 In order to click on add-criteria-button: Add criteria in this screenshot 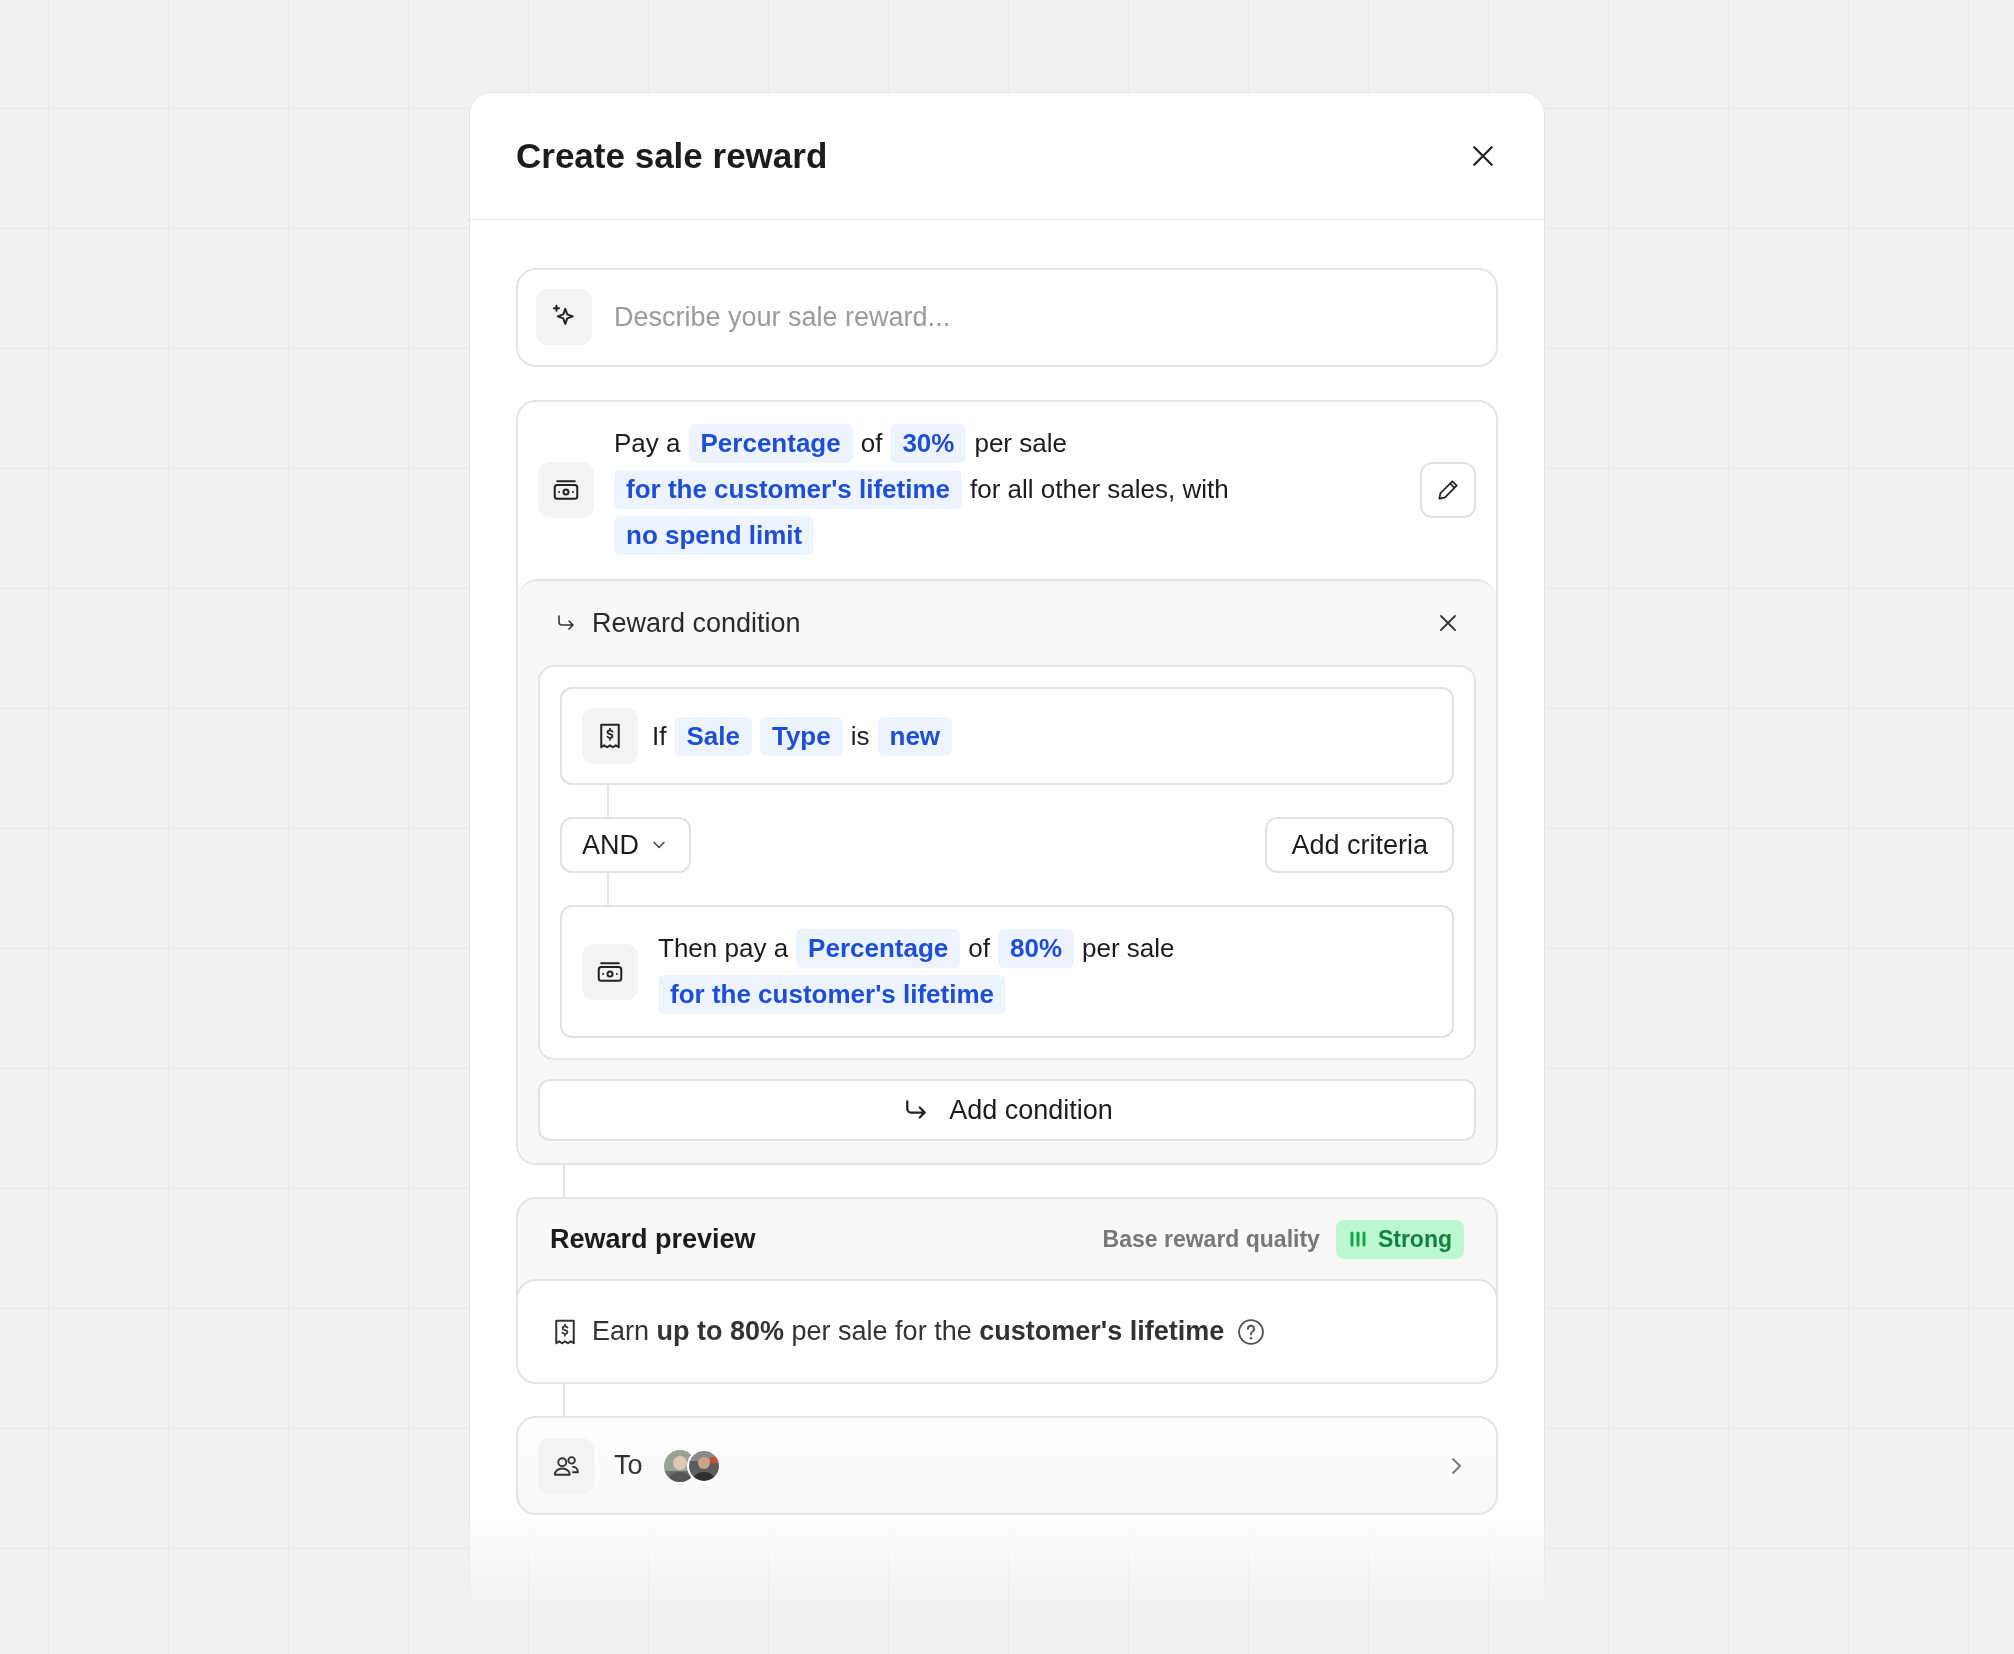, I will do `click(1359, 845)`.